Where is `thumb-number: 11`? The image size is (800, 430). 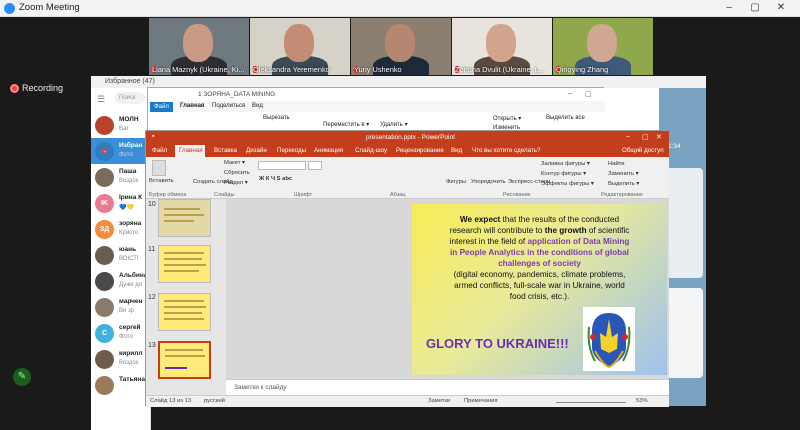
thumb-number: 11 is located at coordinates (152, 249).